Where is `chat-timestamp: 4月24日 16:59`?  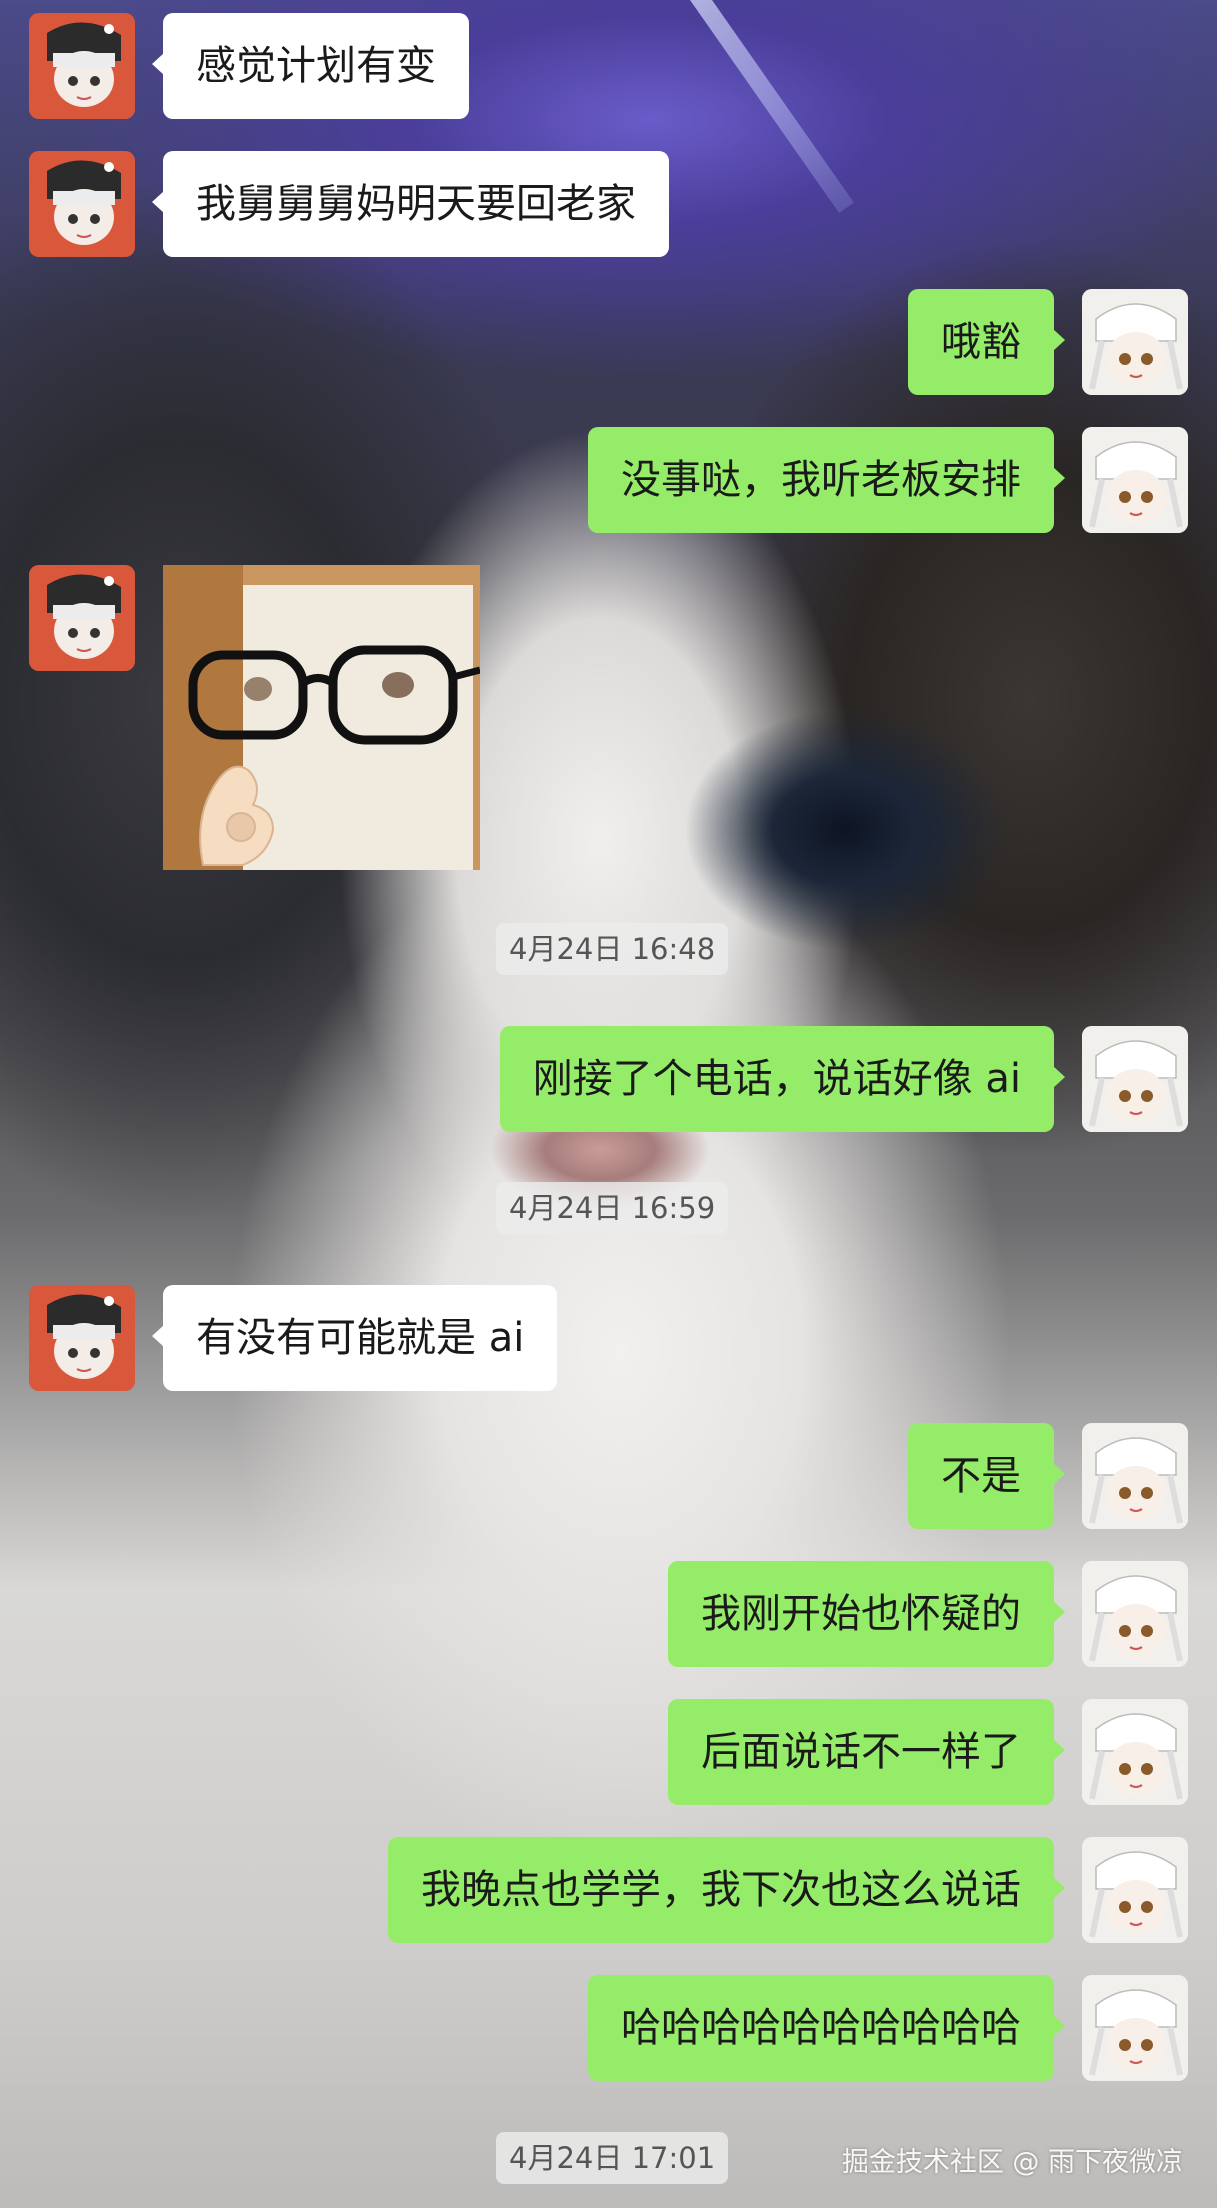
chat-timestamp: 4月24日 16:59 is located at coordinates (612, 1208).